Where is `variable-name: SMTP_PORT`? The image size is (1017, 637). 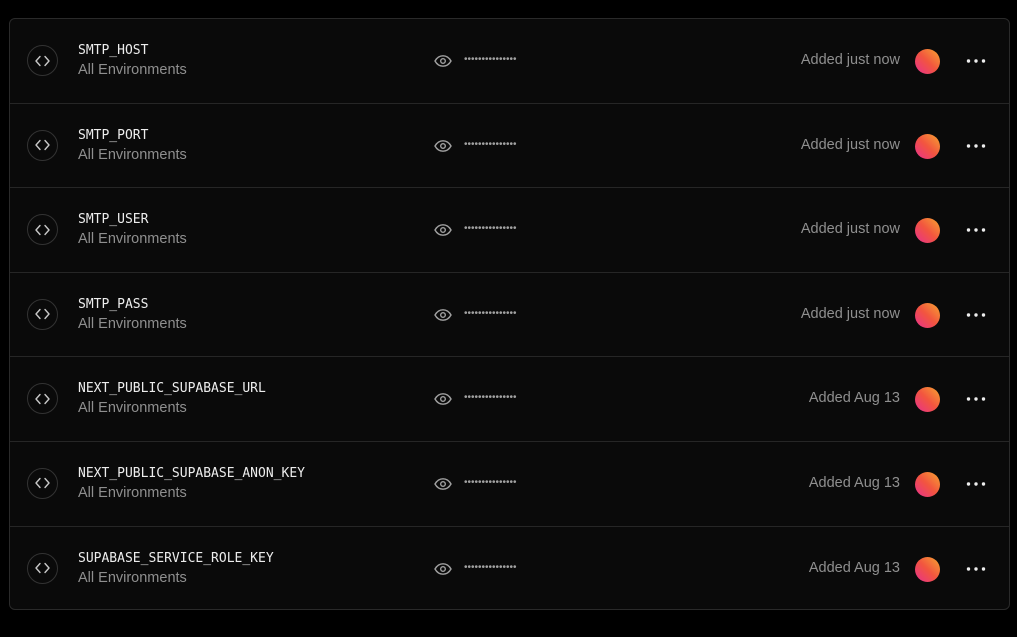 variable-name: SMTP_PORT is located at coordinates (113, 135).